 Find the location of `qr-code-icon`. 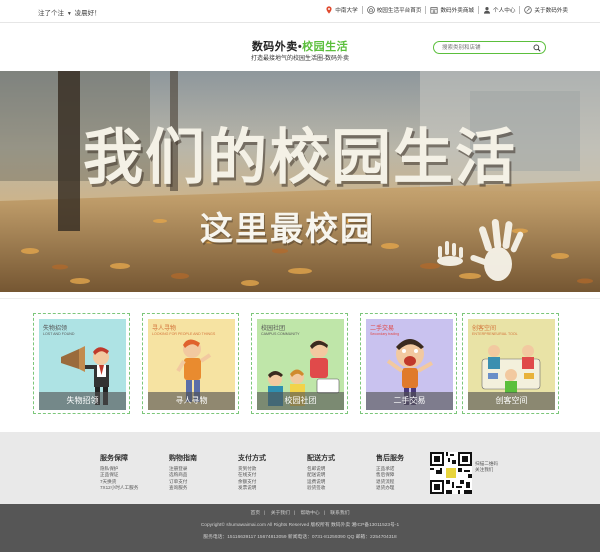

qr-code-icon is located at coordinates (451, 473).